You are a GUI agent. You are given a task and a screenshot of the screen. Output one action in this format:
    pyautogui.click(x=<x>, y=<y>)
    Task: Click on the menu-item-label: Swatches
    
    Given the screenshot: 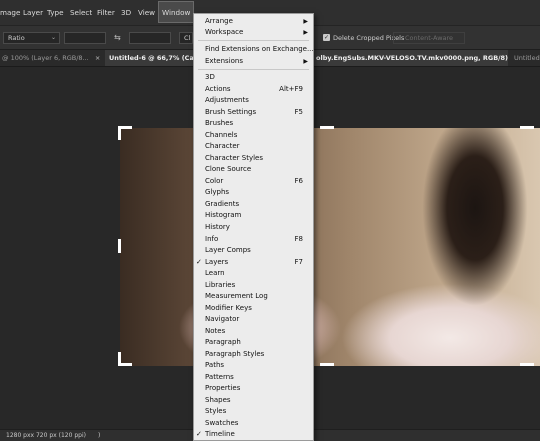 What is the action you would take?
    pyautogui.click(x=222, y=423)
    